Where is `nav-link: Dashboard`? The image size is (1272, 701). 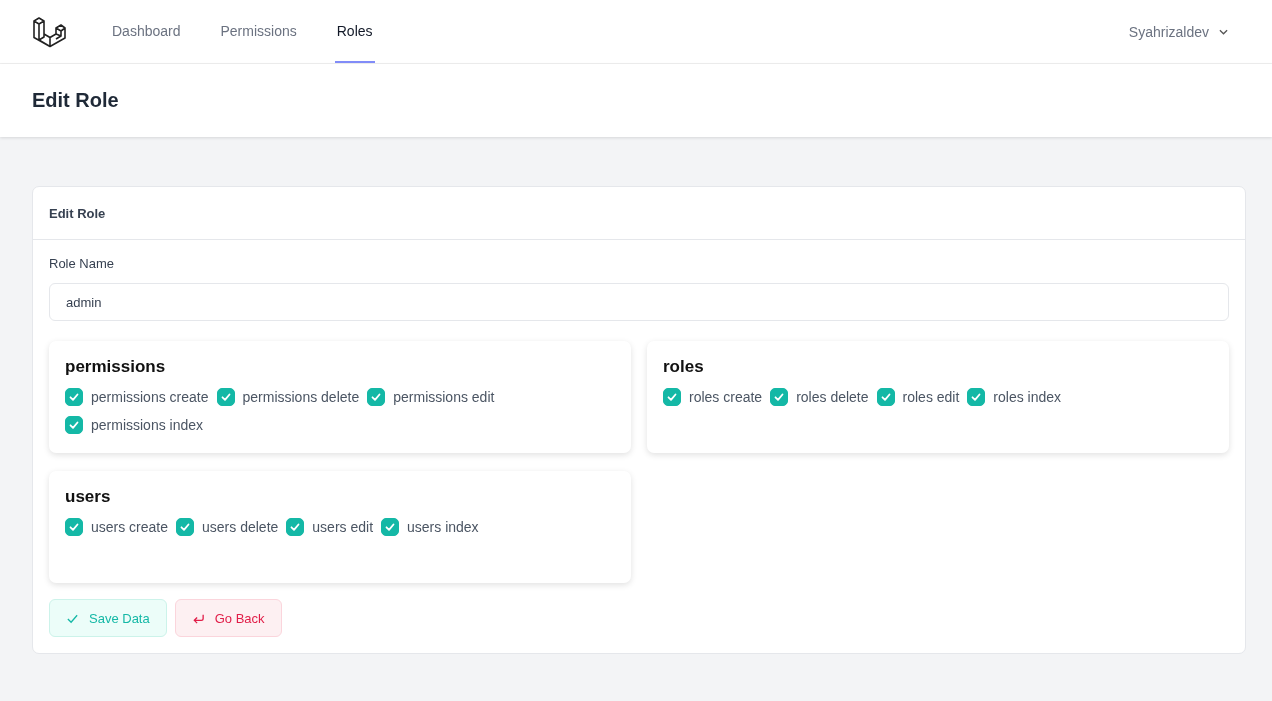 nav-link: Dashboard is located at coordinates (146, 31).